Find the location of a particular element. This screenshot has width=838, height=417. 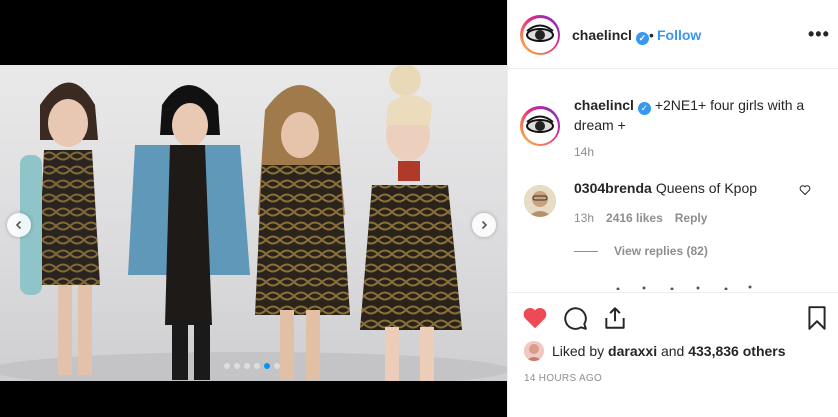

reply-button: Reply is located at coordinates (691, 218).